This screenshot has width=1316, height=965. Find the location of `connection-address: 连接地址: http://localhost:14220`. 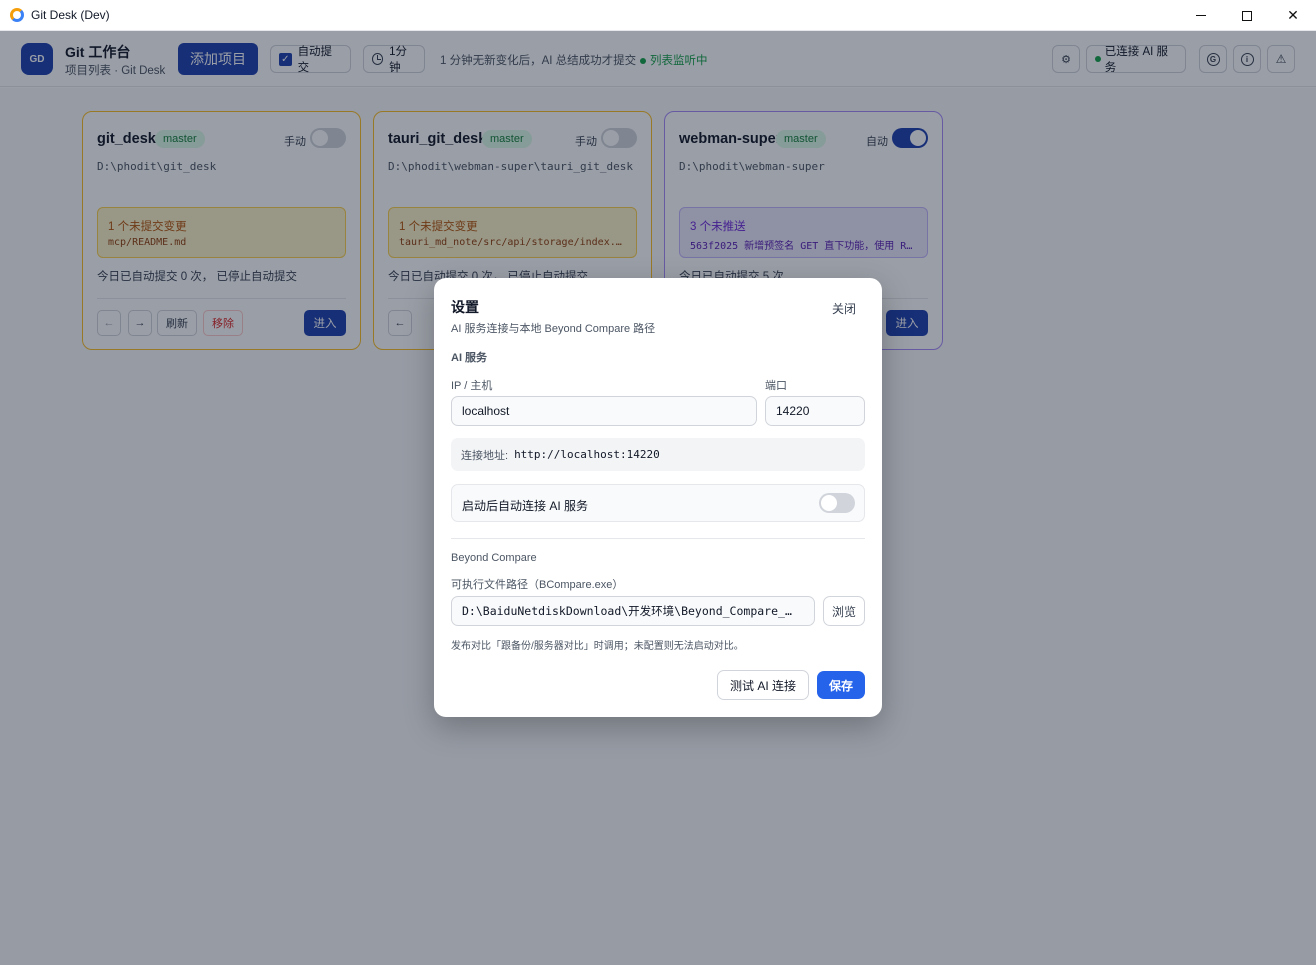

connection-address: 连接地址: http://localhost:14220 is located at coordinates (658, 454).